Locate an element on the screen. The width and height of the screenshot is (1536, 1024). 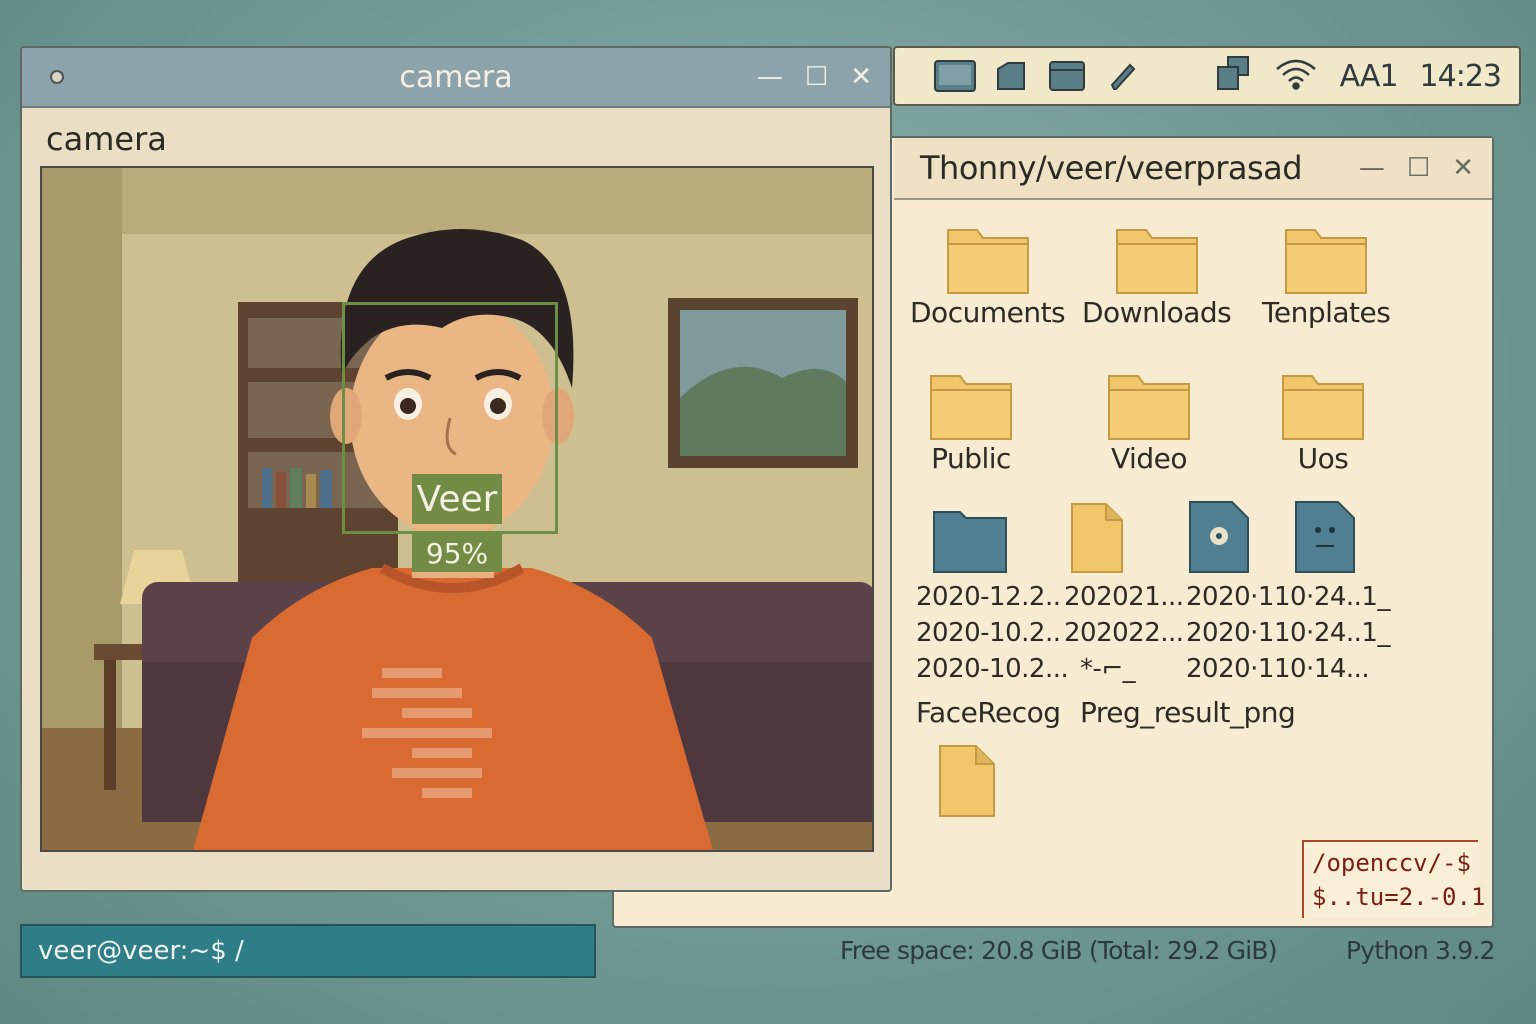
file-manager-title: Thonny/veer/veerprasad is located at coordinates (1111, 168).